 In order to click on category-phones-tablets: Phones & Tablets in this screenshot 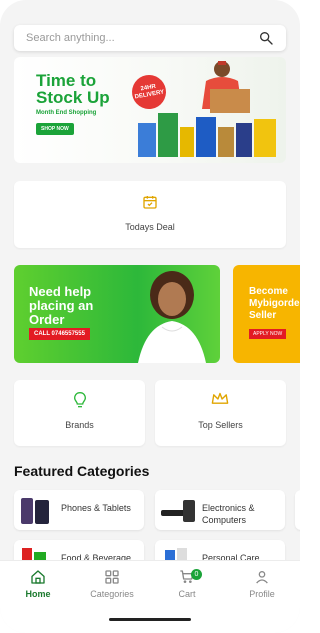, I will do `click(79, 510)`.